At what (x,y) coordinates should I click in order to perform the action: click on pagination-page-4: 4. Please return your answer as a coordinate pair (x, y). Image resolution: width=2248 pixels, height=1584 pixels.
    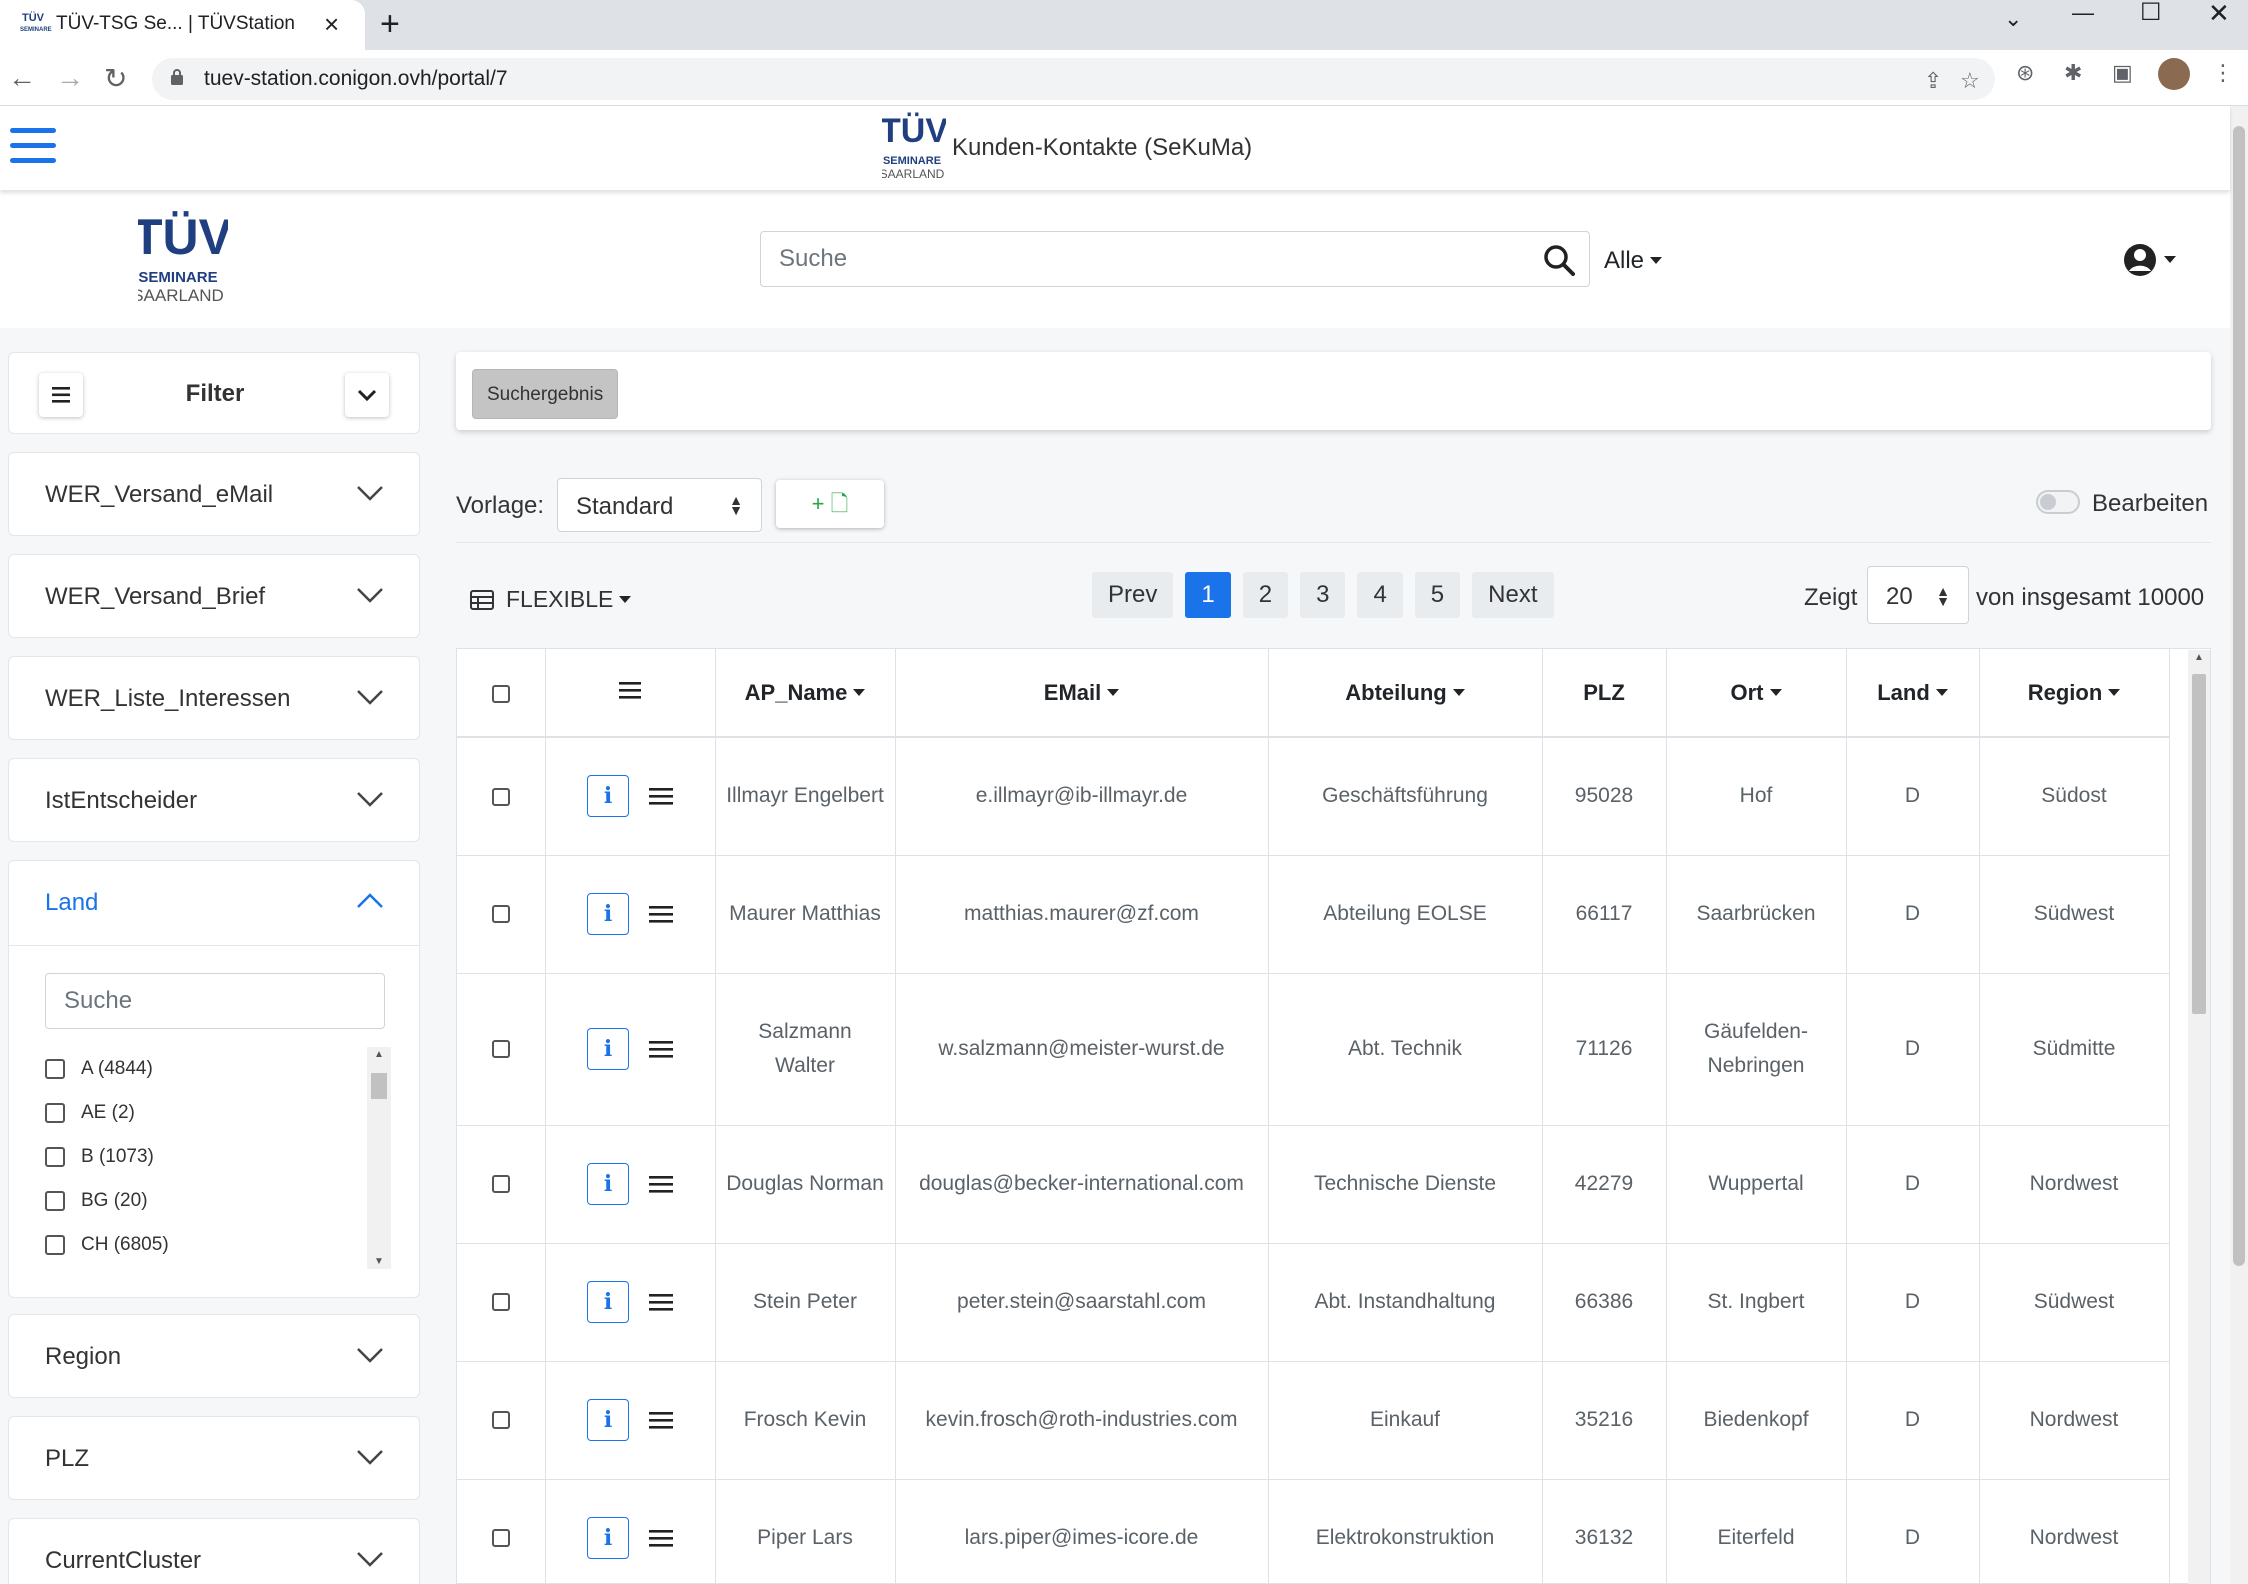
    Looking at the image, I should click on (1380, 595).